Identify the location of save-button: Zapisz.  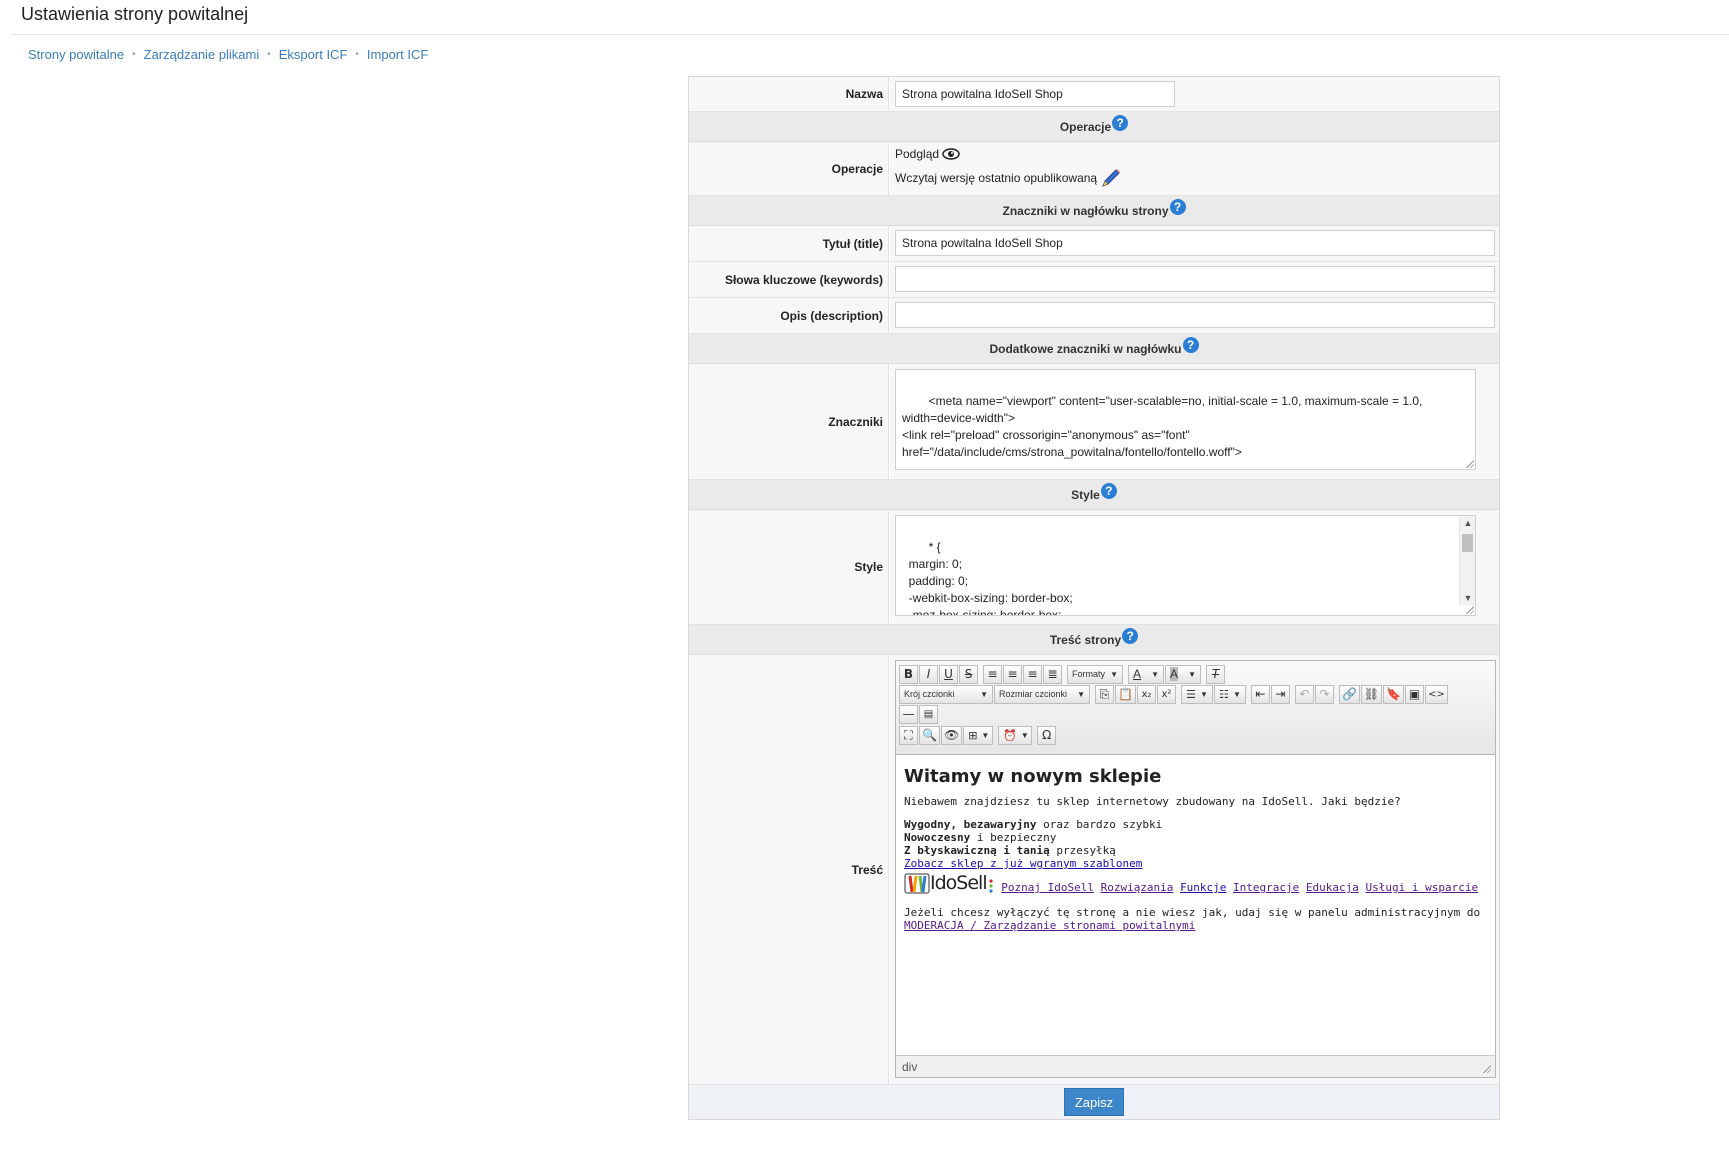
(1094, 1102).